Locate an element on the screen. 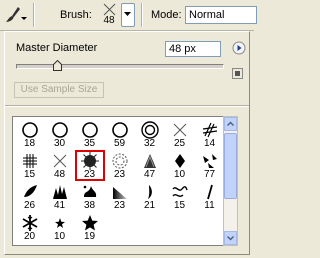  comma-brush-icon is located at coordinates (150, 192).